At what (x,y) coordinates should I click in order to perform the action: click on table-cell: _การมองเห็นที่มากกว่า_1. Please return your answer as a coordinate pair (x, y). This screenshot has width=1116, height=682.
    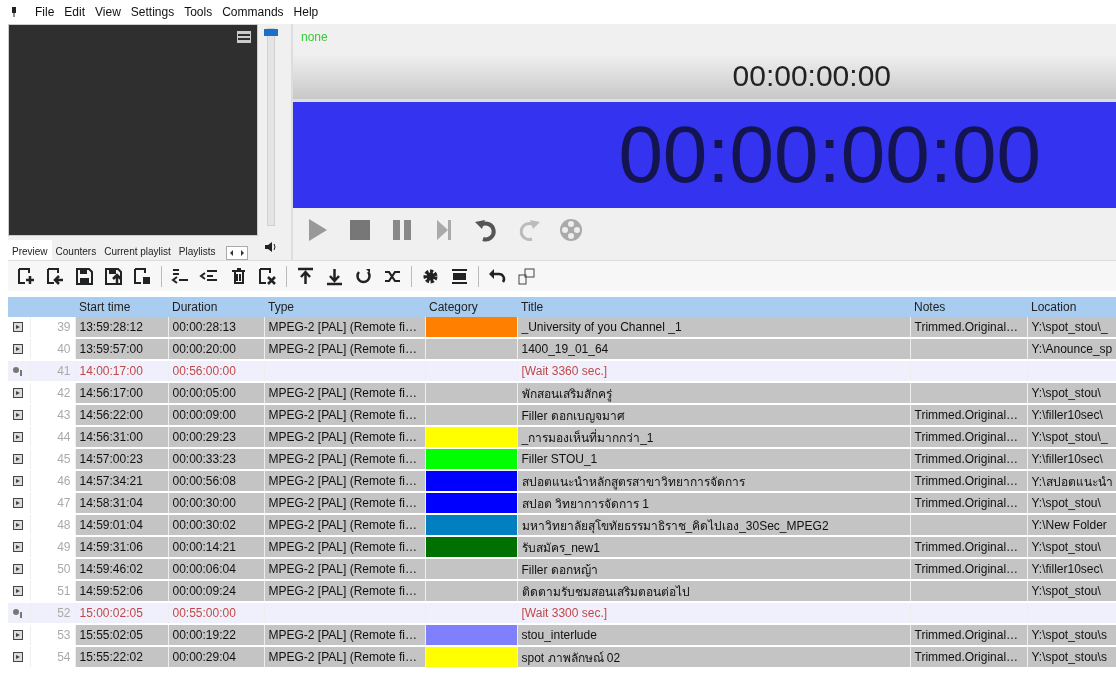
    Looking at the image, I should click on (713, 437).